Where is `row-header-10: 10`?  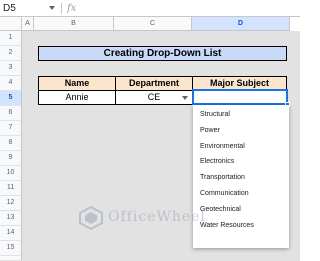 row-header-10: 10 is located at coordinates (11, 173).